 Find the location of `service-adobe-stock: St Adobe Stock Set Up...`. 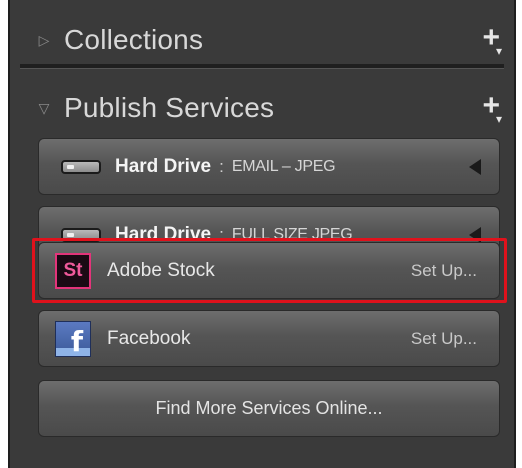

service-adobe-stock: St Adobe Stock Set Up... is located at coordinates (269, 270).